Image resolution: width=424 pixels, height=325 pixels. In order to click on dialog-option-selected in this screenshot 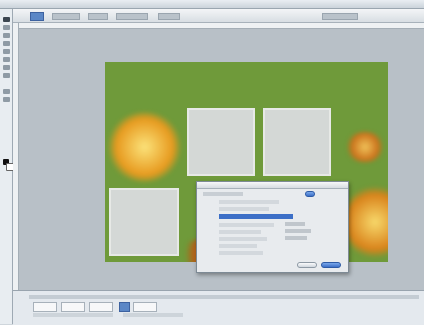, I will do `click(256, 216)`.